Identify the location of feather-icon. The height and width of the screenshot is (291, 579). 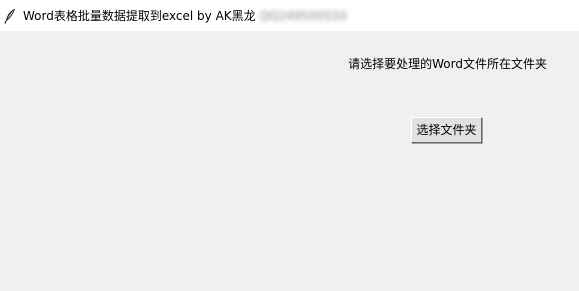
(10, 16).